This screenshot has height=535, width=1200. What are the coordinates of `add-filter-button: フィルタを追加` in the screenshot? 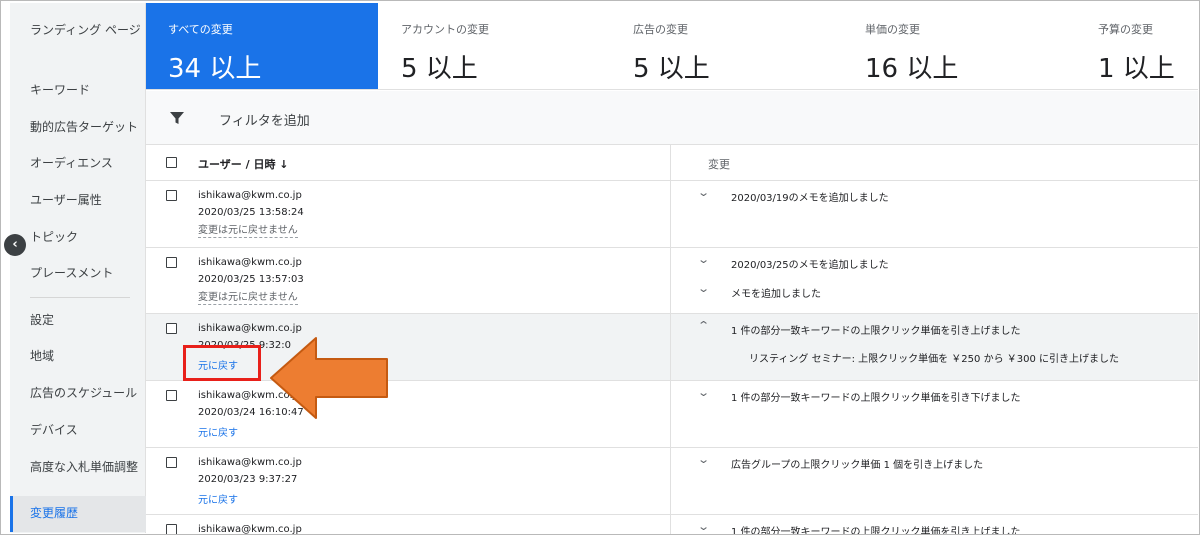 It's located at (264, 119).